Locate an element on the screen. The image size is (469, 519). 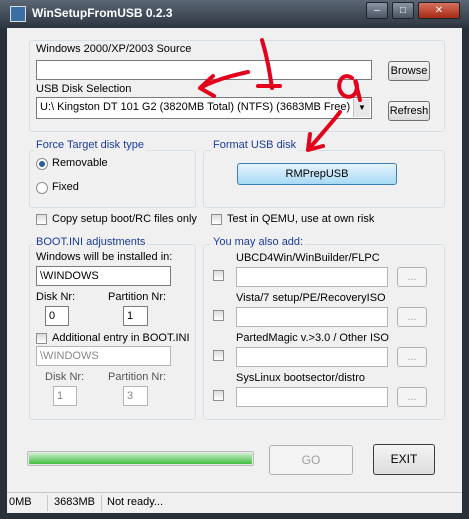
go-button: GO is located at coordinates (311, 460).